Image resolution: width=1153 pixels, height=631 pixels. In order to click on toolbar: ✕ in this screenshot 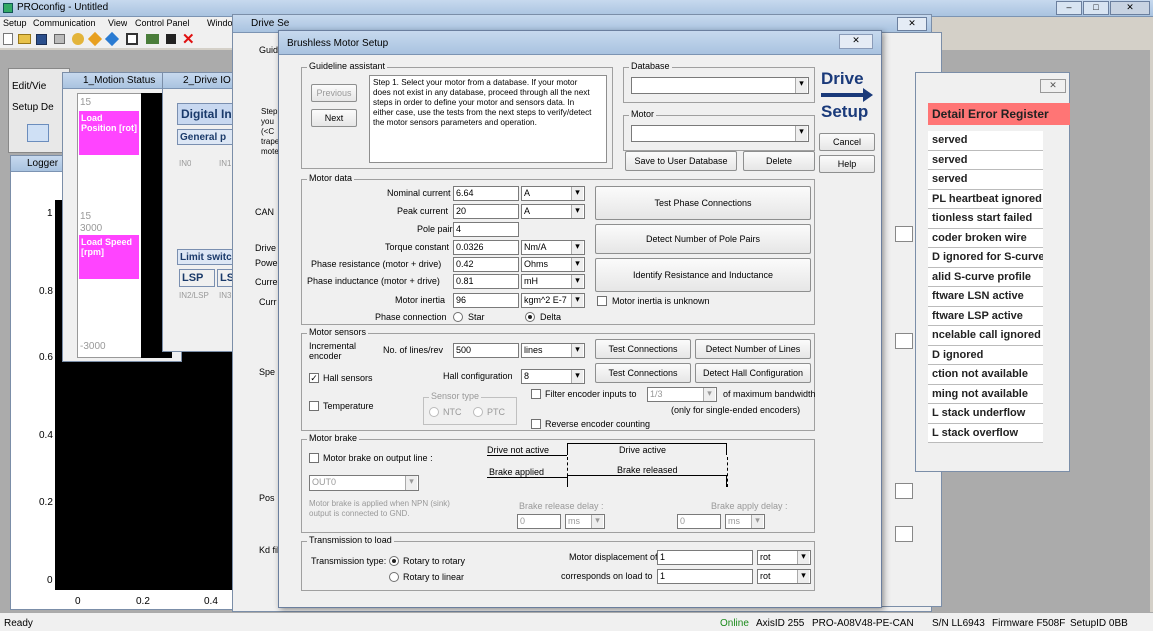, I will do `click(130, 39)`.